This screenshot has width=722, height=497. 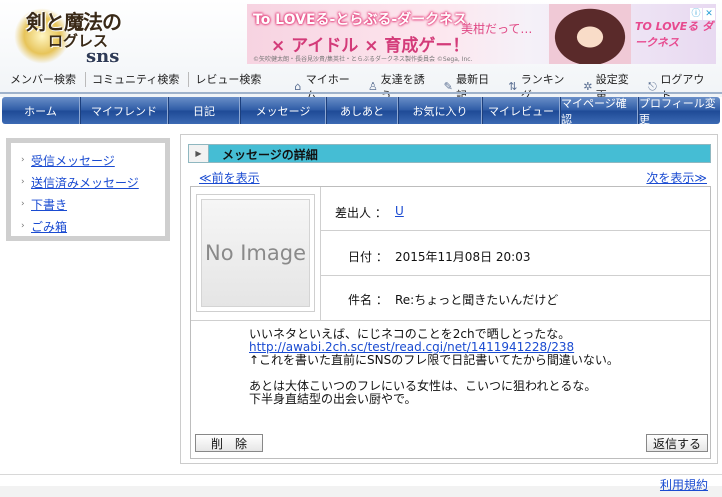 What do you see at coordinates (229, 443) in the screenshot?
I see `delete-button: 削 除` at bounding box center [229, 443].